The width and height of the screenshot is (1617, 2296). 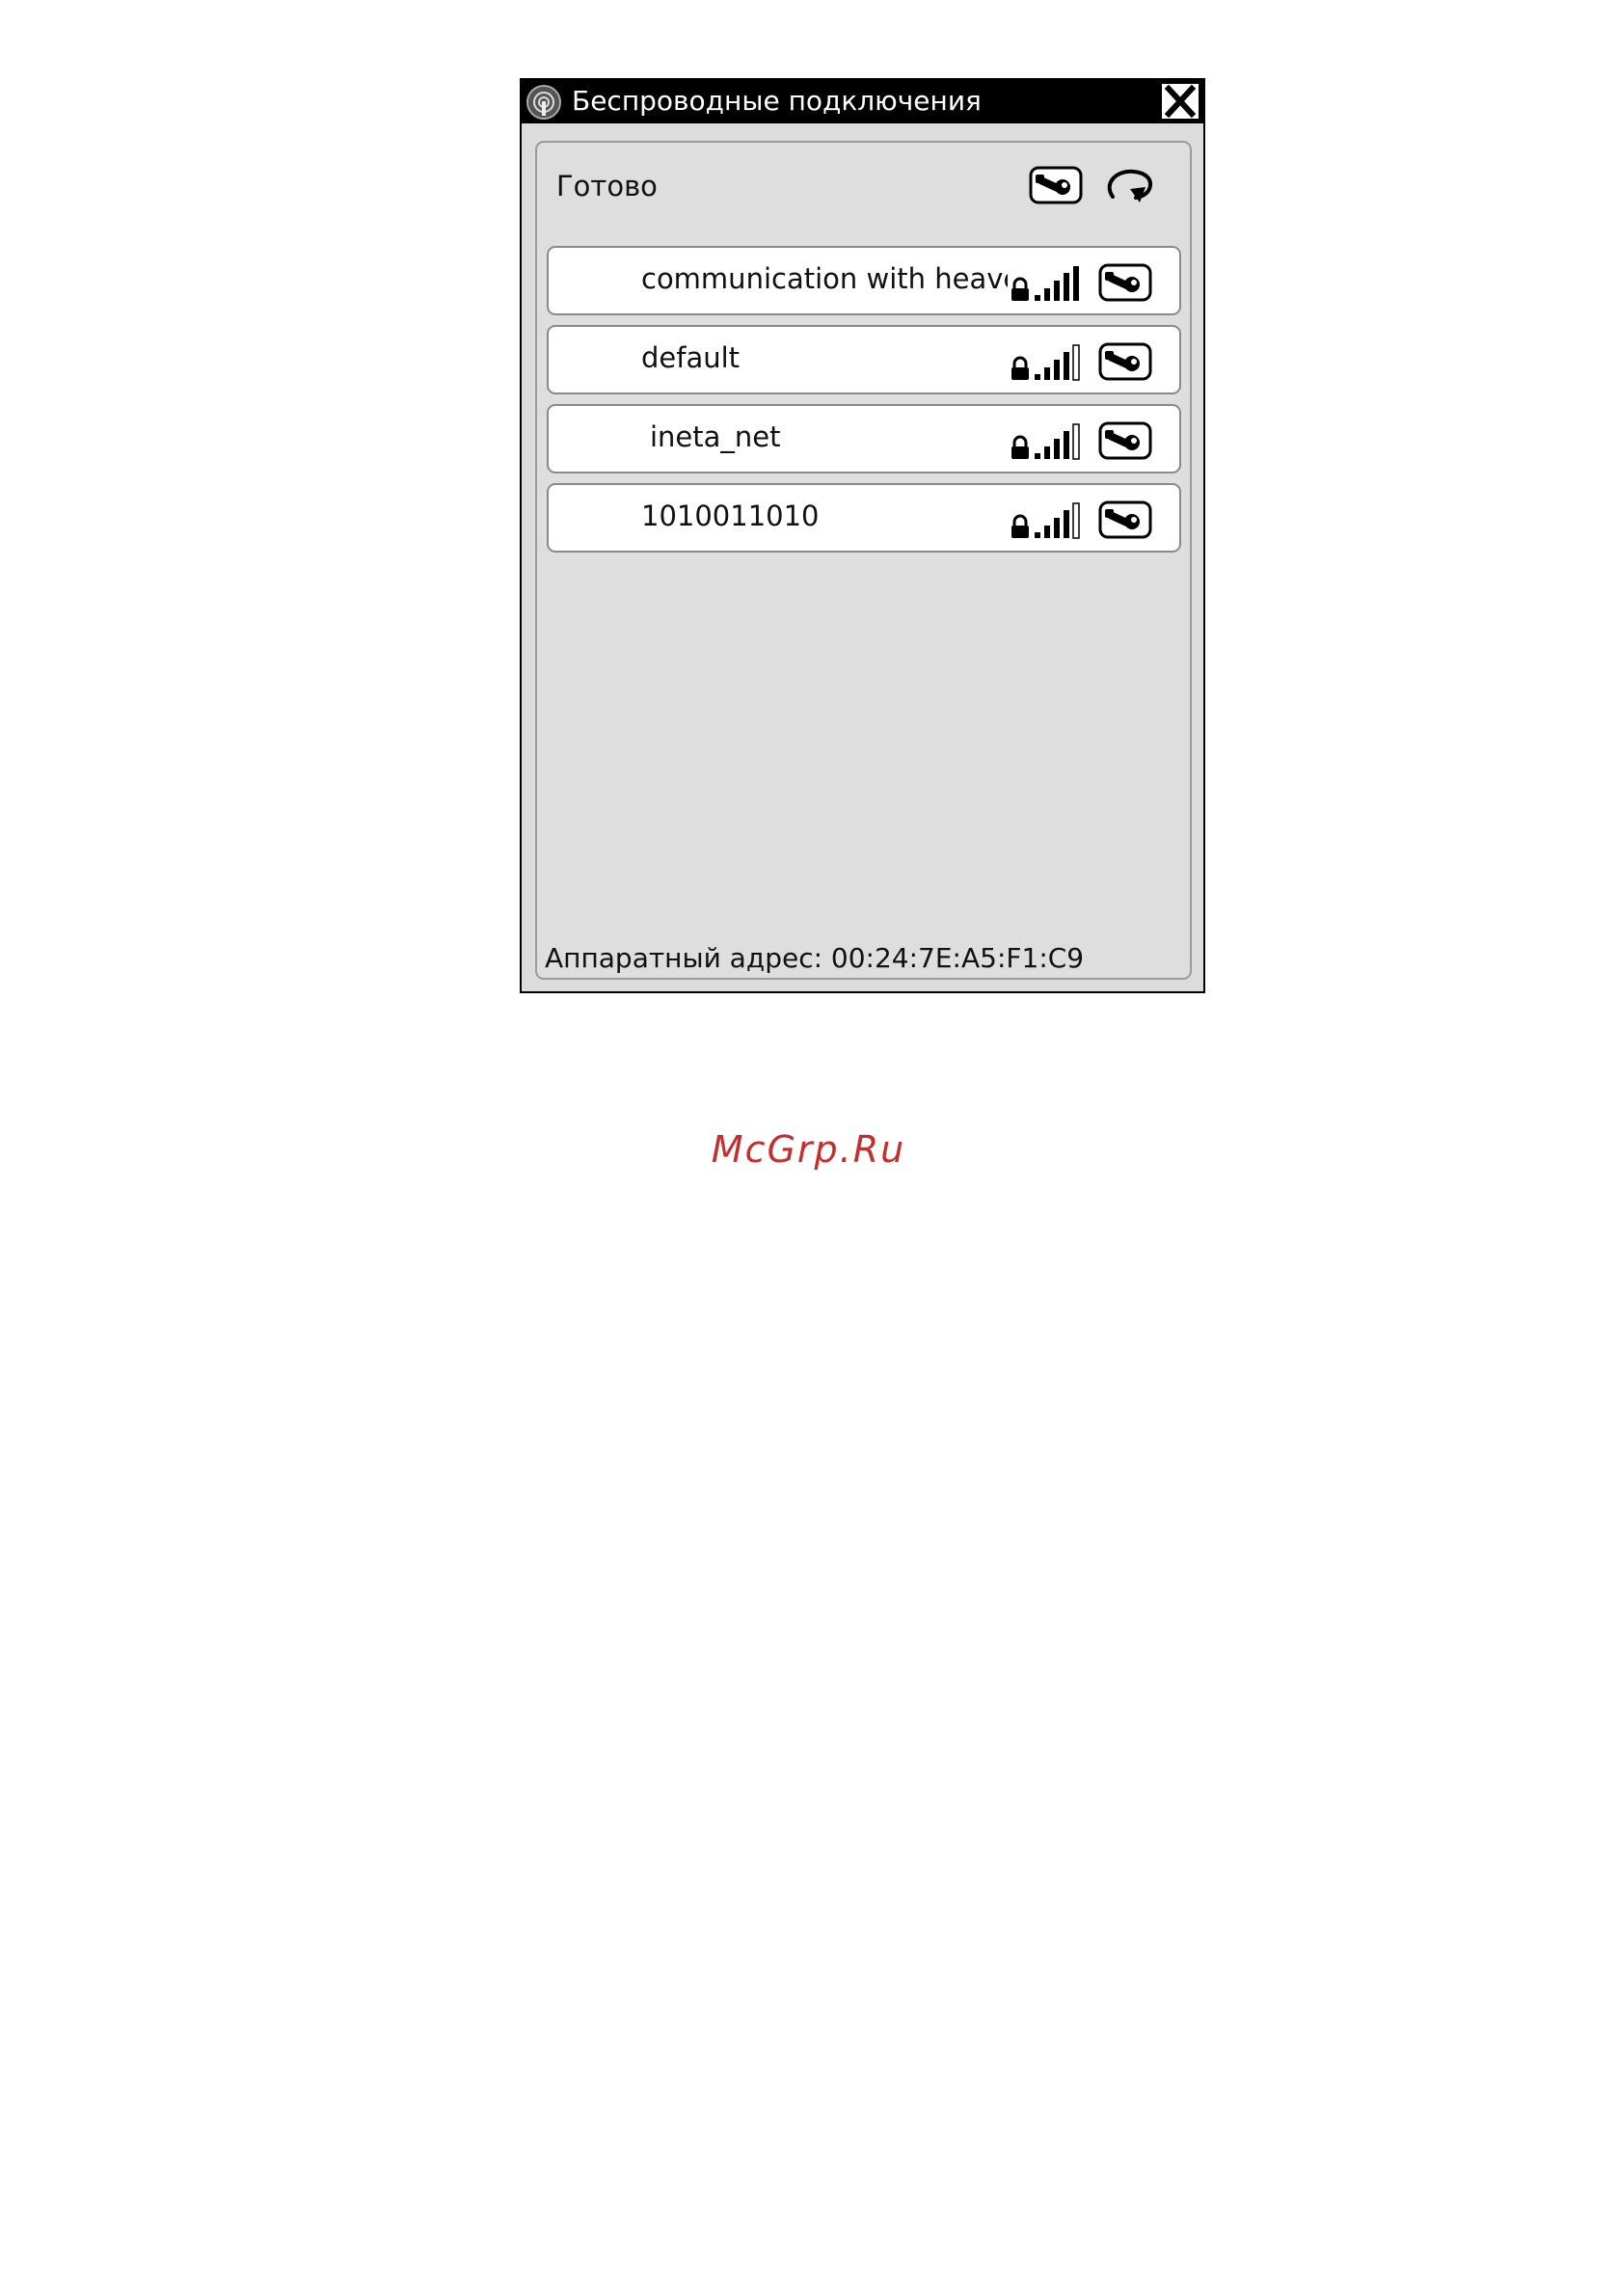 I want to click on network-item: communication with heaven, so click(x=864, y=280).